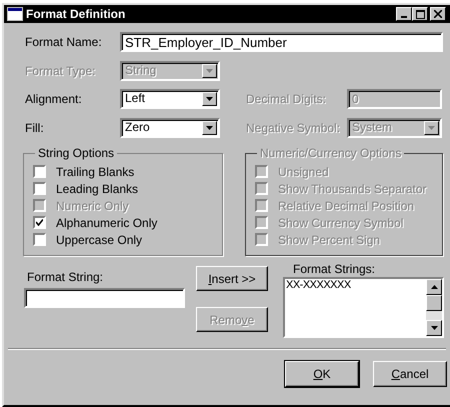 This screenshot has height=407, width=450. What do you see at coordinates (95, 171) in the screenshot?
I see `checkbox-label: Trailing Blanks` at bounding box center [95, 171].